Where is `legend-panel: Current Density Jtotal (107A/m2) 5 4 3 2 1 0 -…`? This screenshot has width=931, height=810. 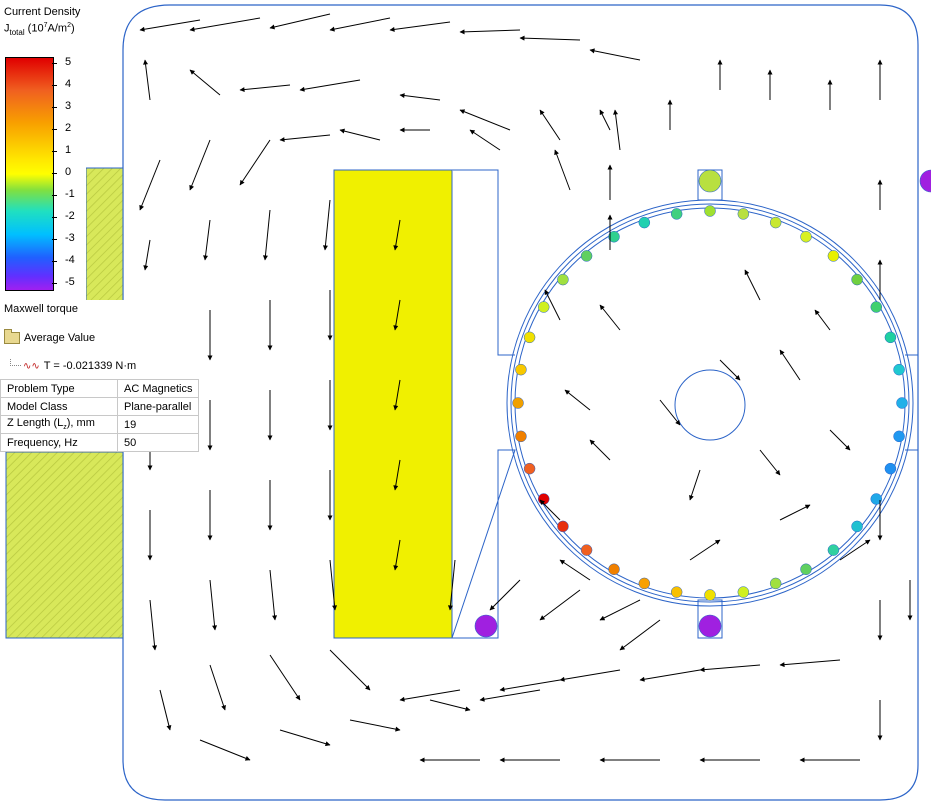 legend-panel: Current Density Jtotal (107A/m2) 5 4 3 2 1 0 -… is located at coordinates (43, 150).